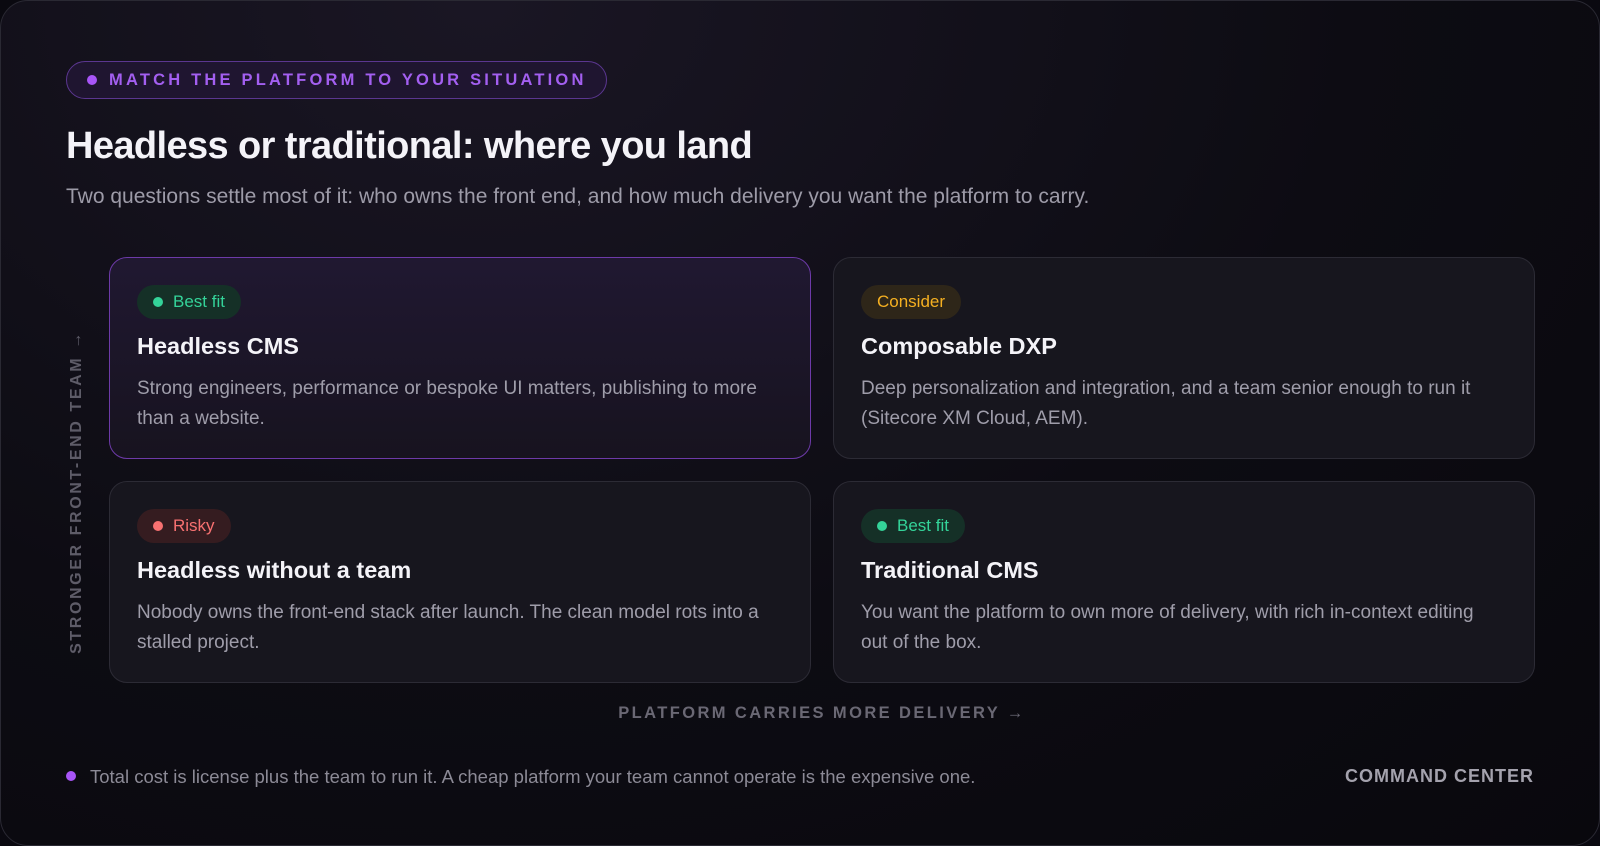 This screenshot has height=846, width=1600. What do you see at coordinates (71, 776) in the screenshot?
I see `footnote-dot-icon` at bounding box center [71, 776].